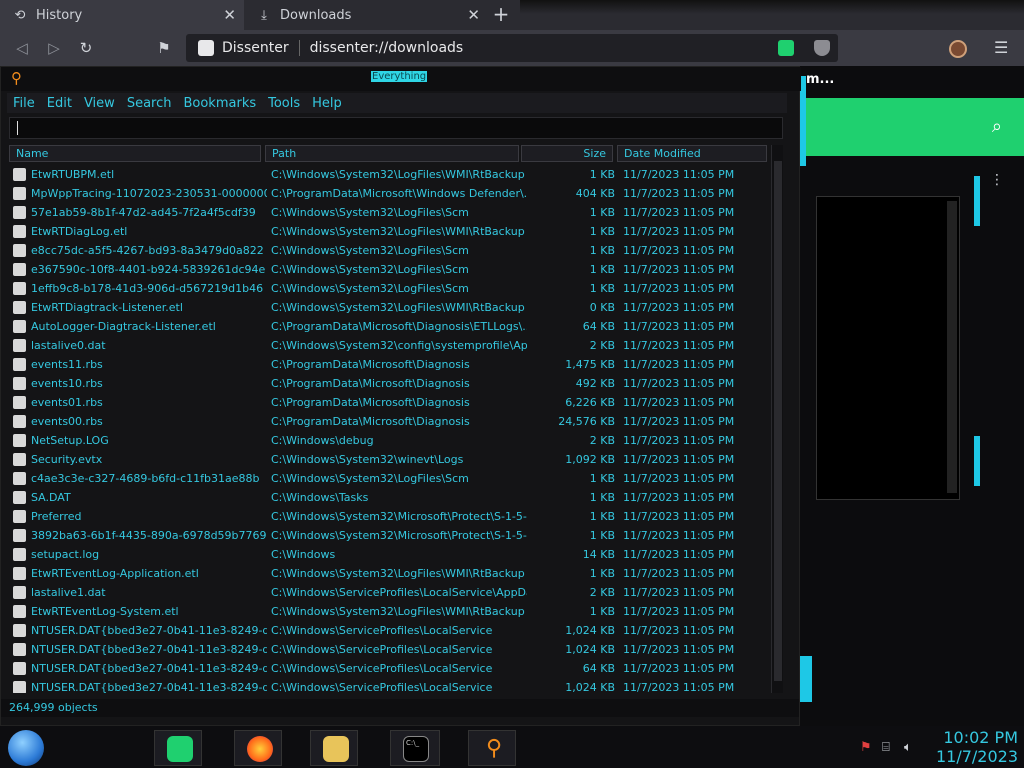 The height and width of the screenshot is (768, 1024). I want to click on cell-size: 492 KB, so click(595, 383).